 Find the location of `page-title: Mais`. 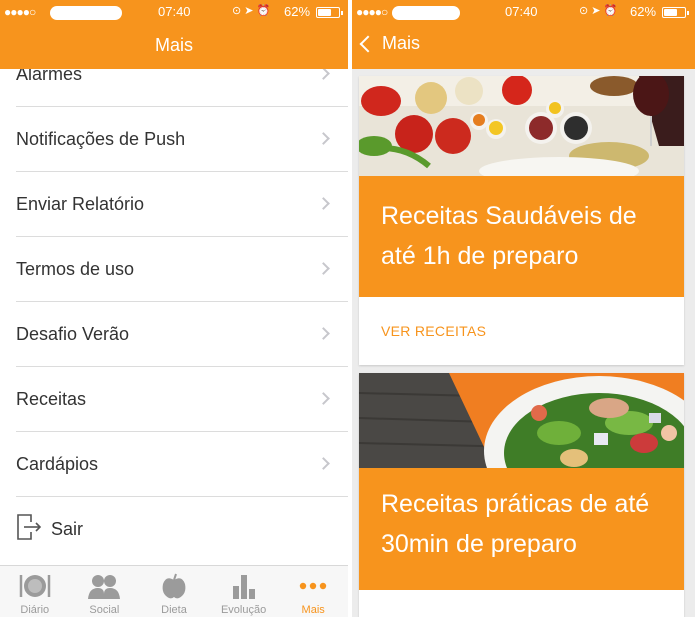

page-title: Mais is located at coordinates (173, 45).